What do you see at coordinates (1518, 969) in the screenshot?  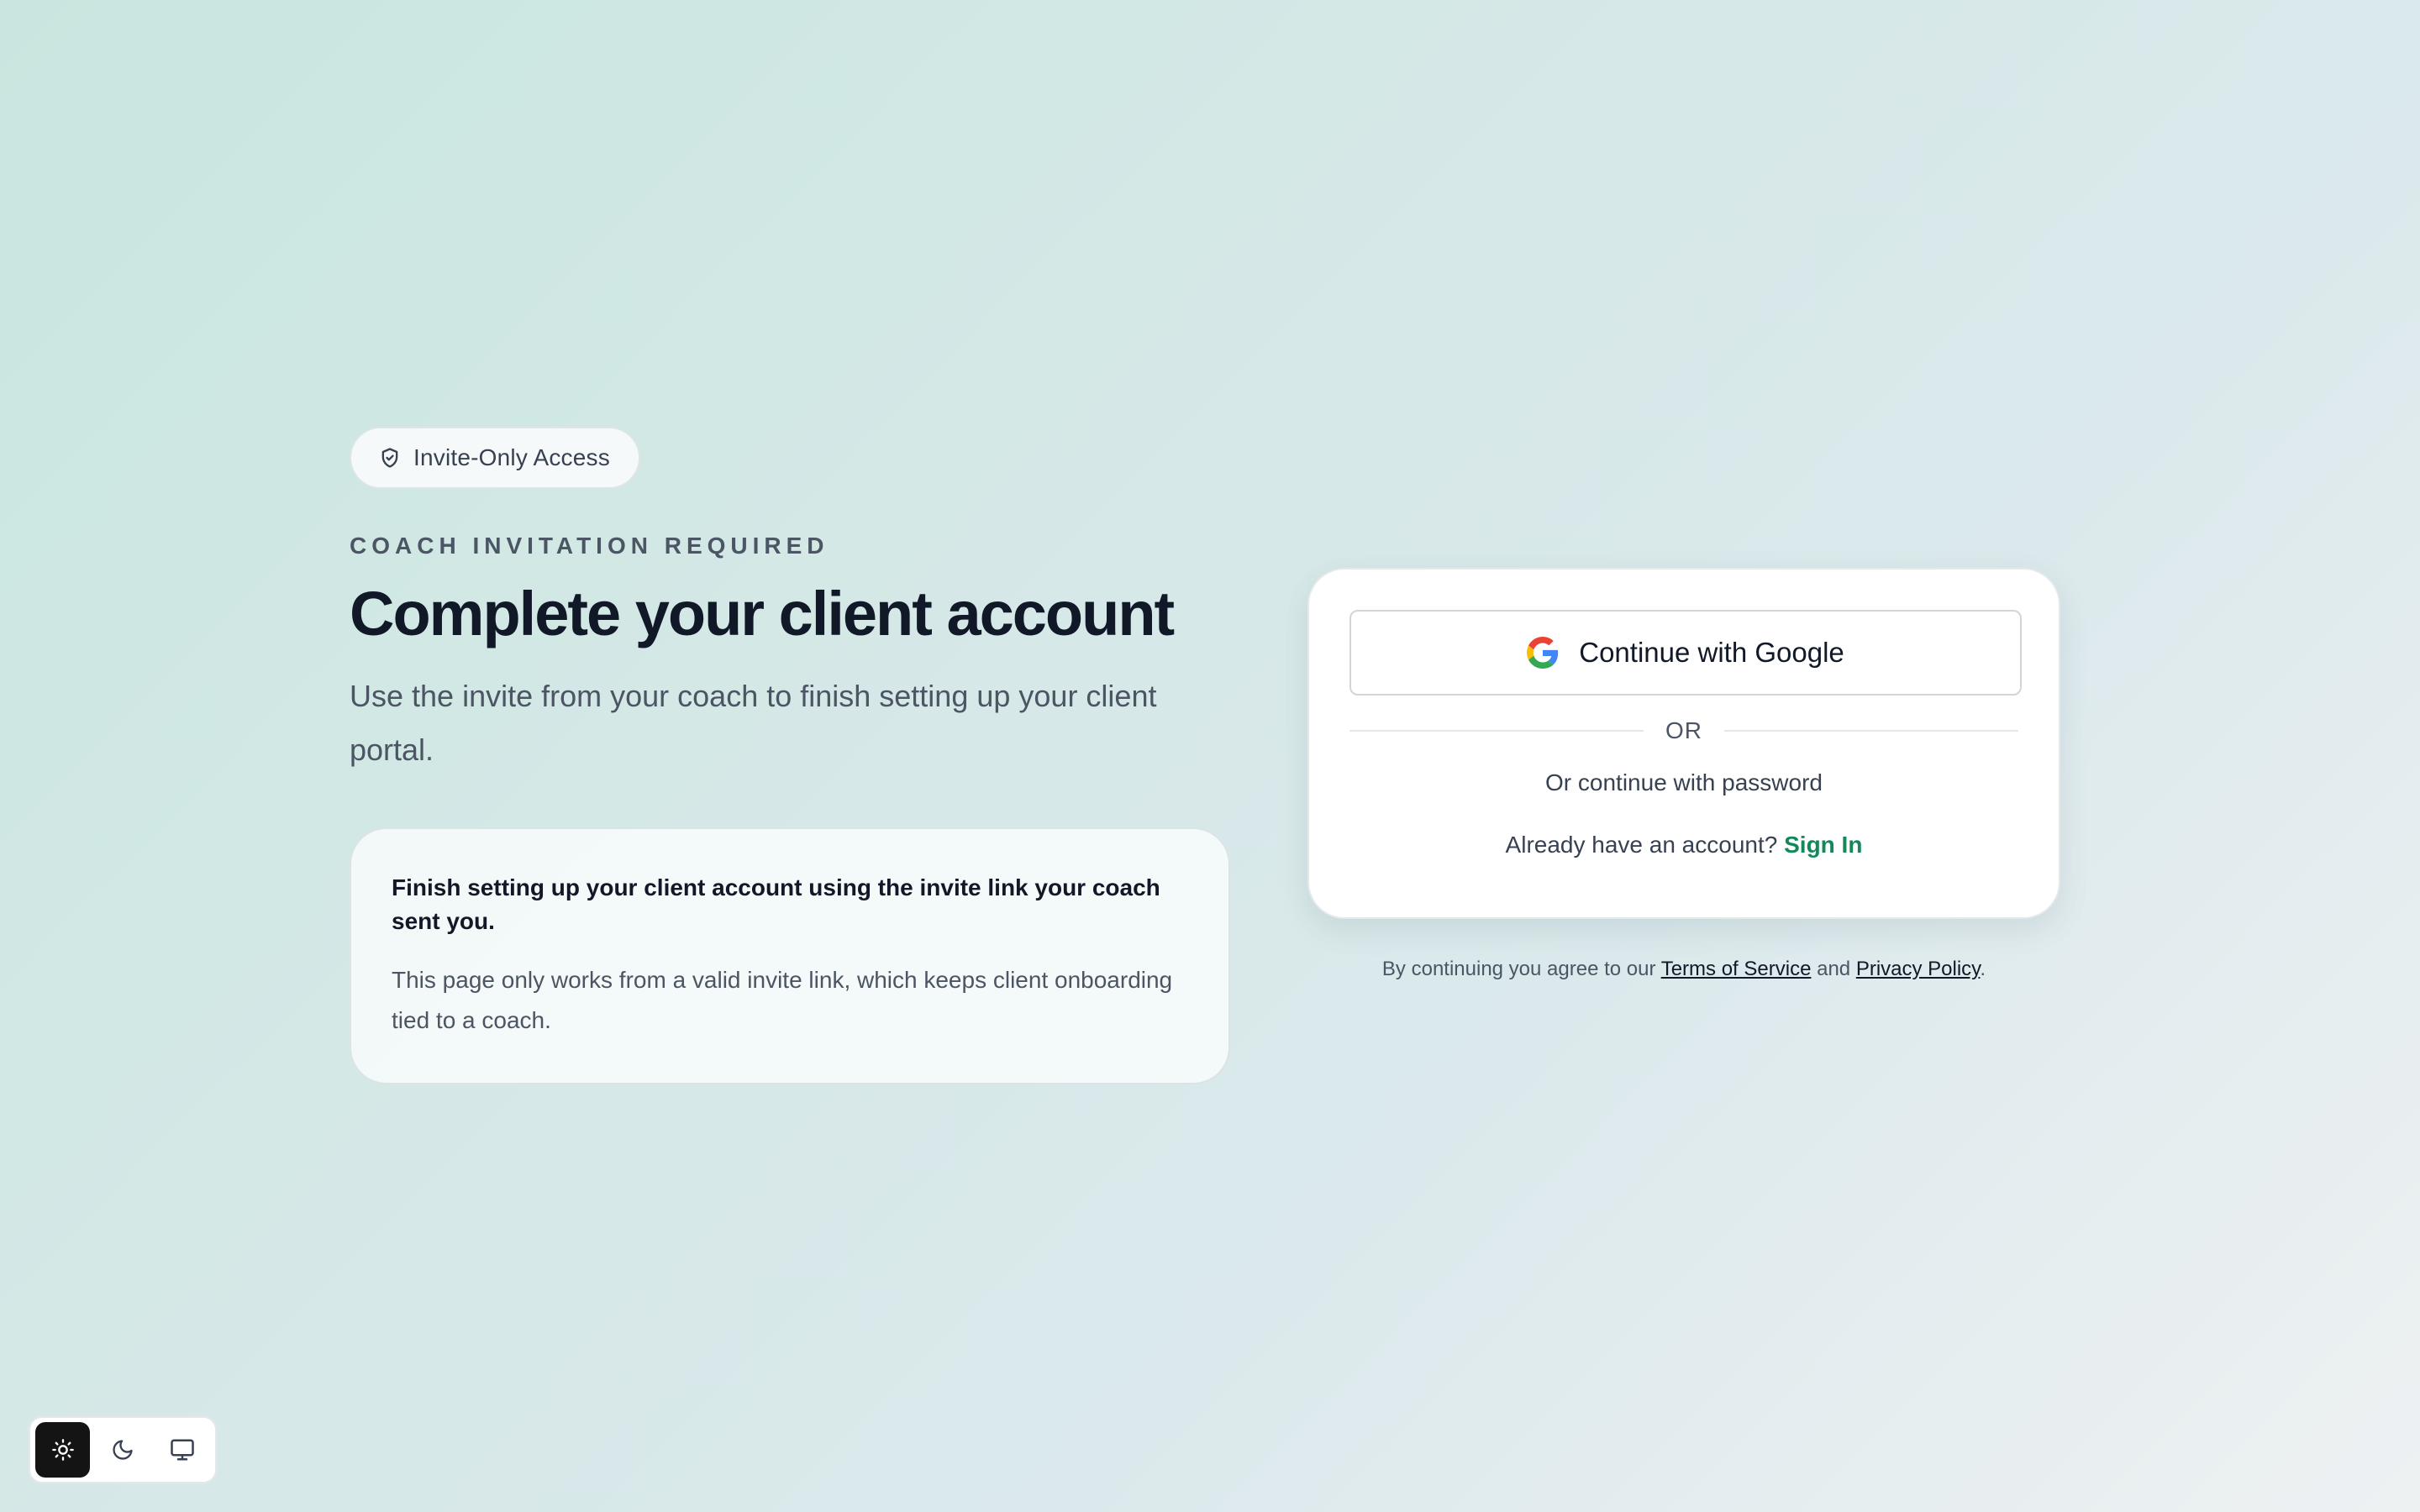 I see `legal-prefix: By continuing you agree to our` at bounding box center [1518, 969].